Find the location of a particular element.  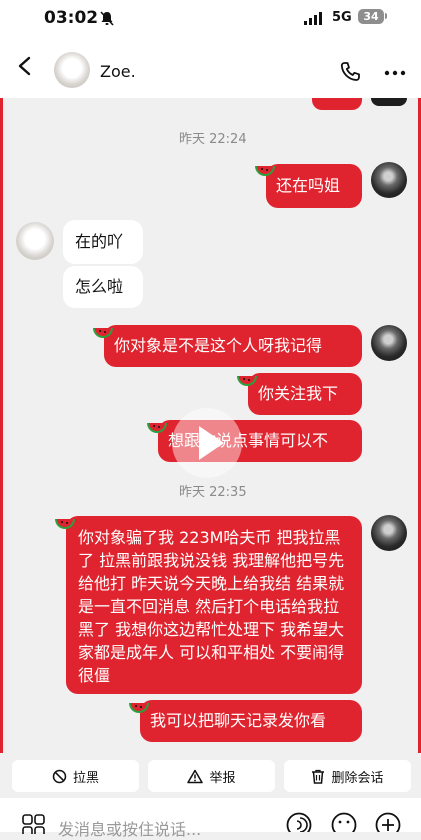

delete-conversation-label: 删除会话 is located at coordinates (357, 778).